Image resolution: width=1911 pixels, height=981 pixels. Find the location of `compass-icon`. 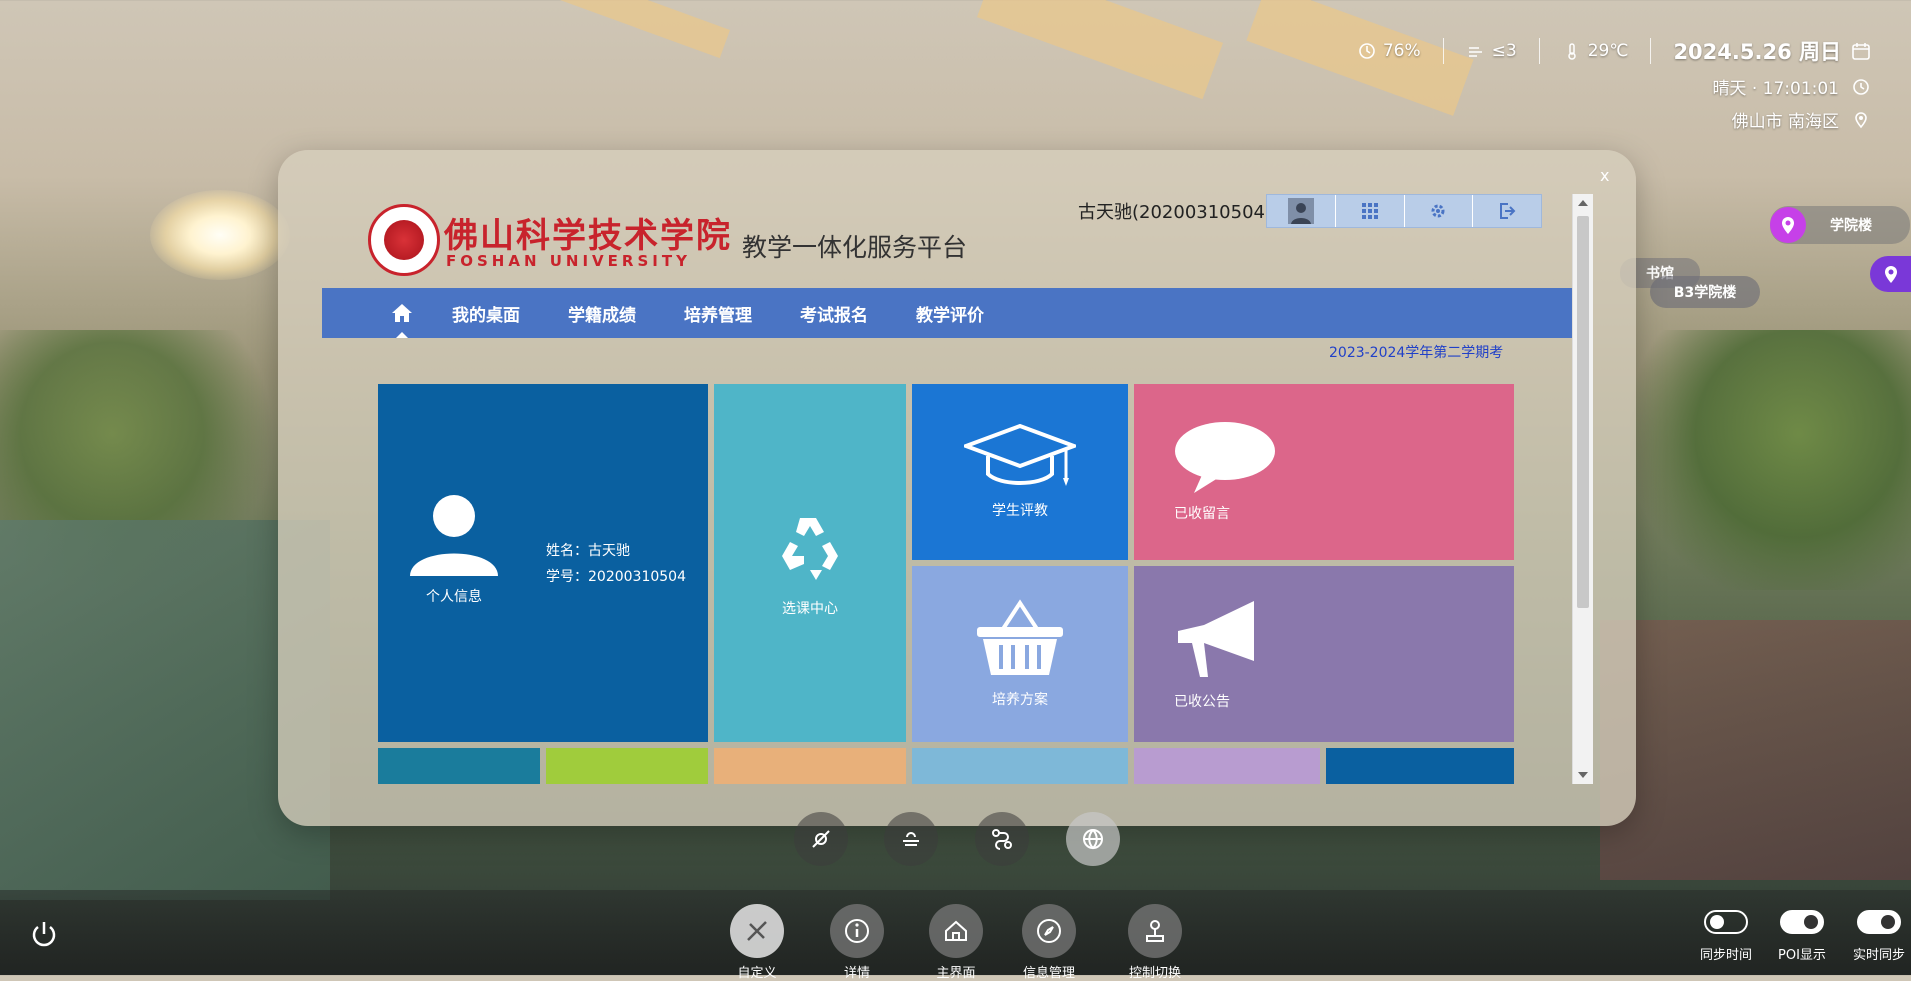

compass-icon is located at coordinates (1049, 931).